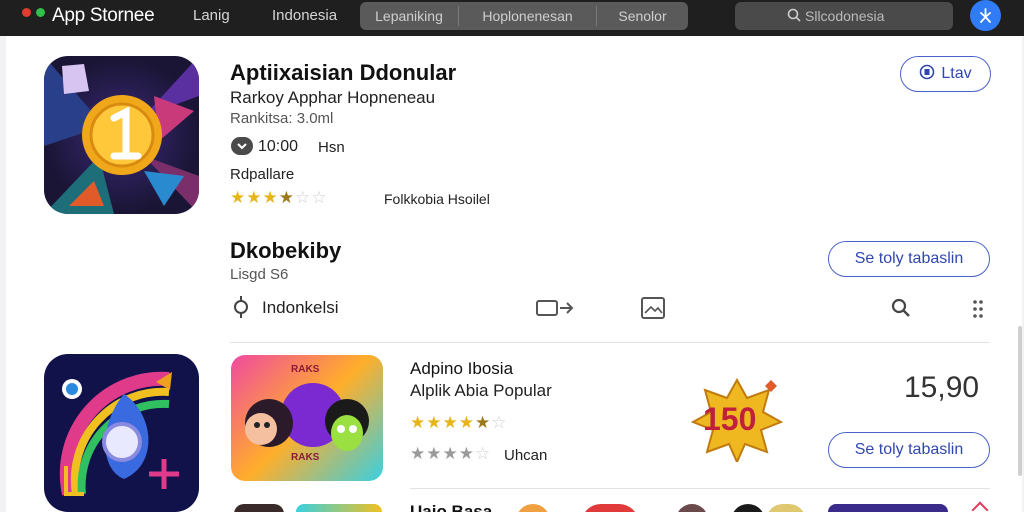 The height and width of the screenshot is (512, 1024). What do you see at coordinates (526, 455) in the screenshot?
I see `list-item-sub-label: Uhcan` at bounding box center [526, 455].